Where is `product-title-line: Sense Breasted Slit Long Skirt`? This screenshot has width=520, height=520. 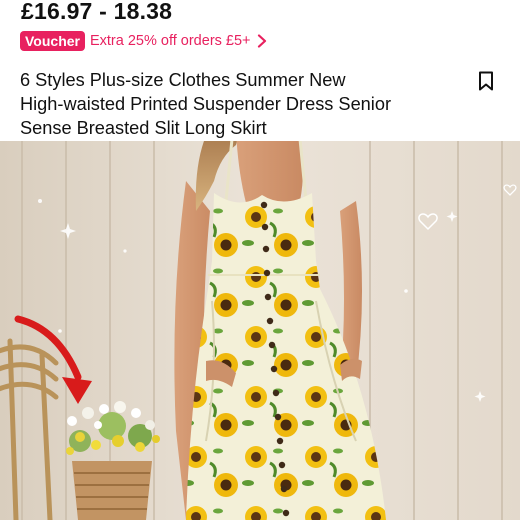 product-title-line: Sense Breasted Slit Long Skirt is located at coordinates (143, 128).